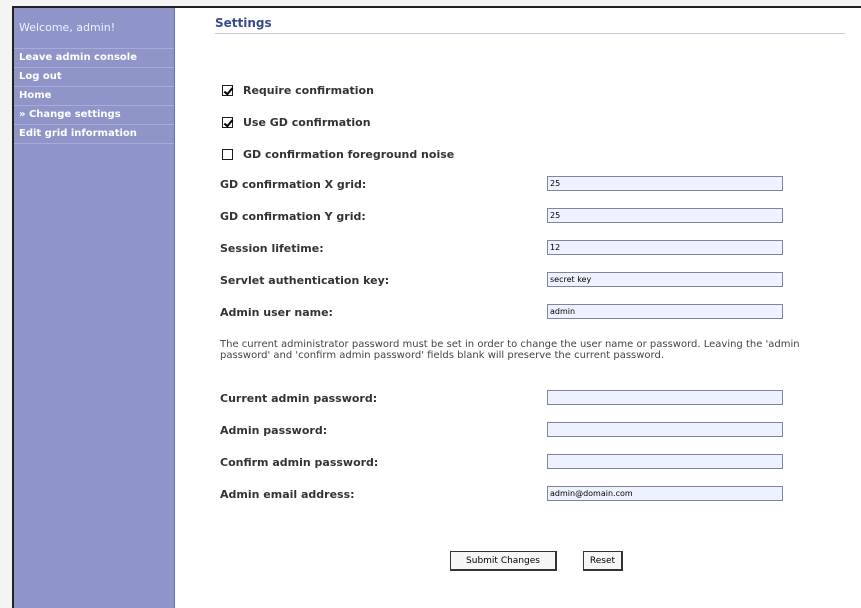 This screenshot has width=861, height=608. What do you see at coordinates (227, 122) in the screenshot?
I see `use-gd-confirmation-checkbox` at bounding box center [227, 122].